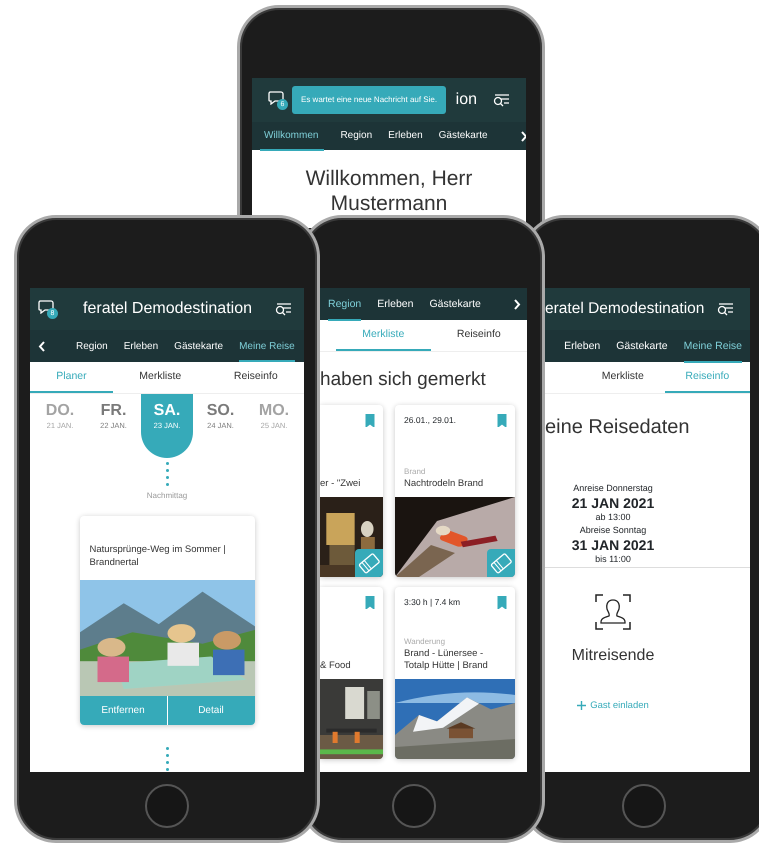 The width and height of the screenshot is (759, 843). Describe the element at coordinates (167, 309) in the screenshot. I see `app-title: feratel Demodestination` at that location.